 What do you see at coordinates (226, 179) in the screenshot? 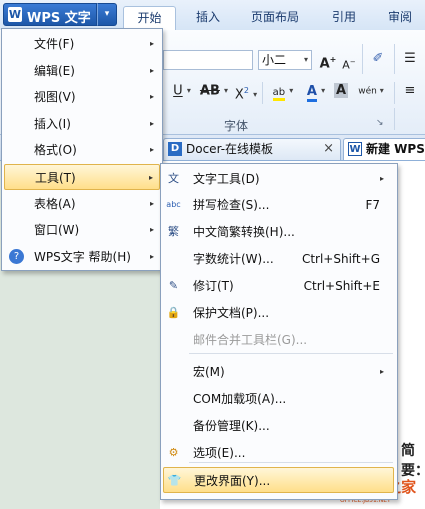
I see `menu-item-label: 文字工具(D)` at bounding box center [226, 179].